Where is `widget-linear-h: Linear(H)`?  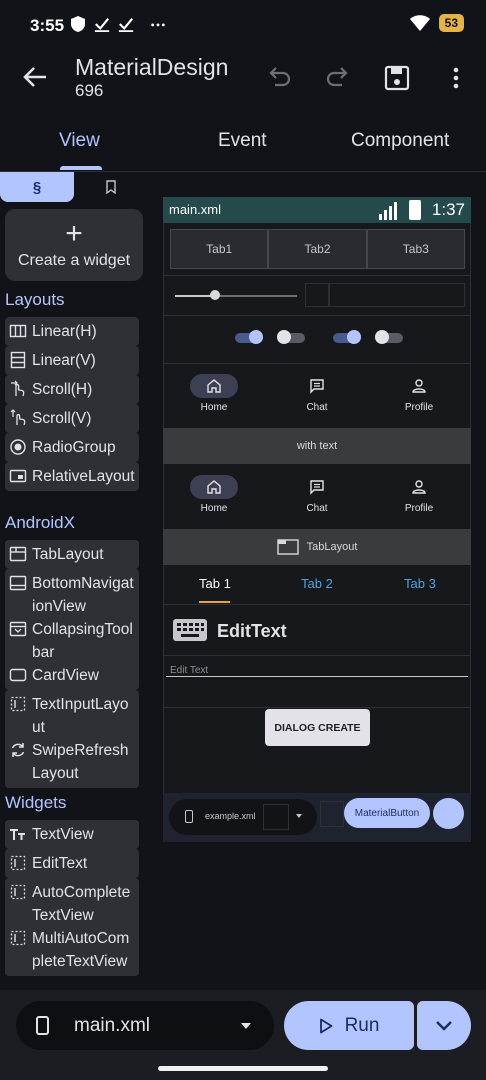 widget-linear-h: Linear(H) is located at coordinates (72, 331).